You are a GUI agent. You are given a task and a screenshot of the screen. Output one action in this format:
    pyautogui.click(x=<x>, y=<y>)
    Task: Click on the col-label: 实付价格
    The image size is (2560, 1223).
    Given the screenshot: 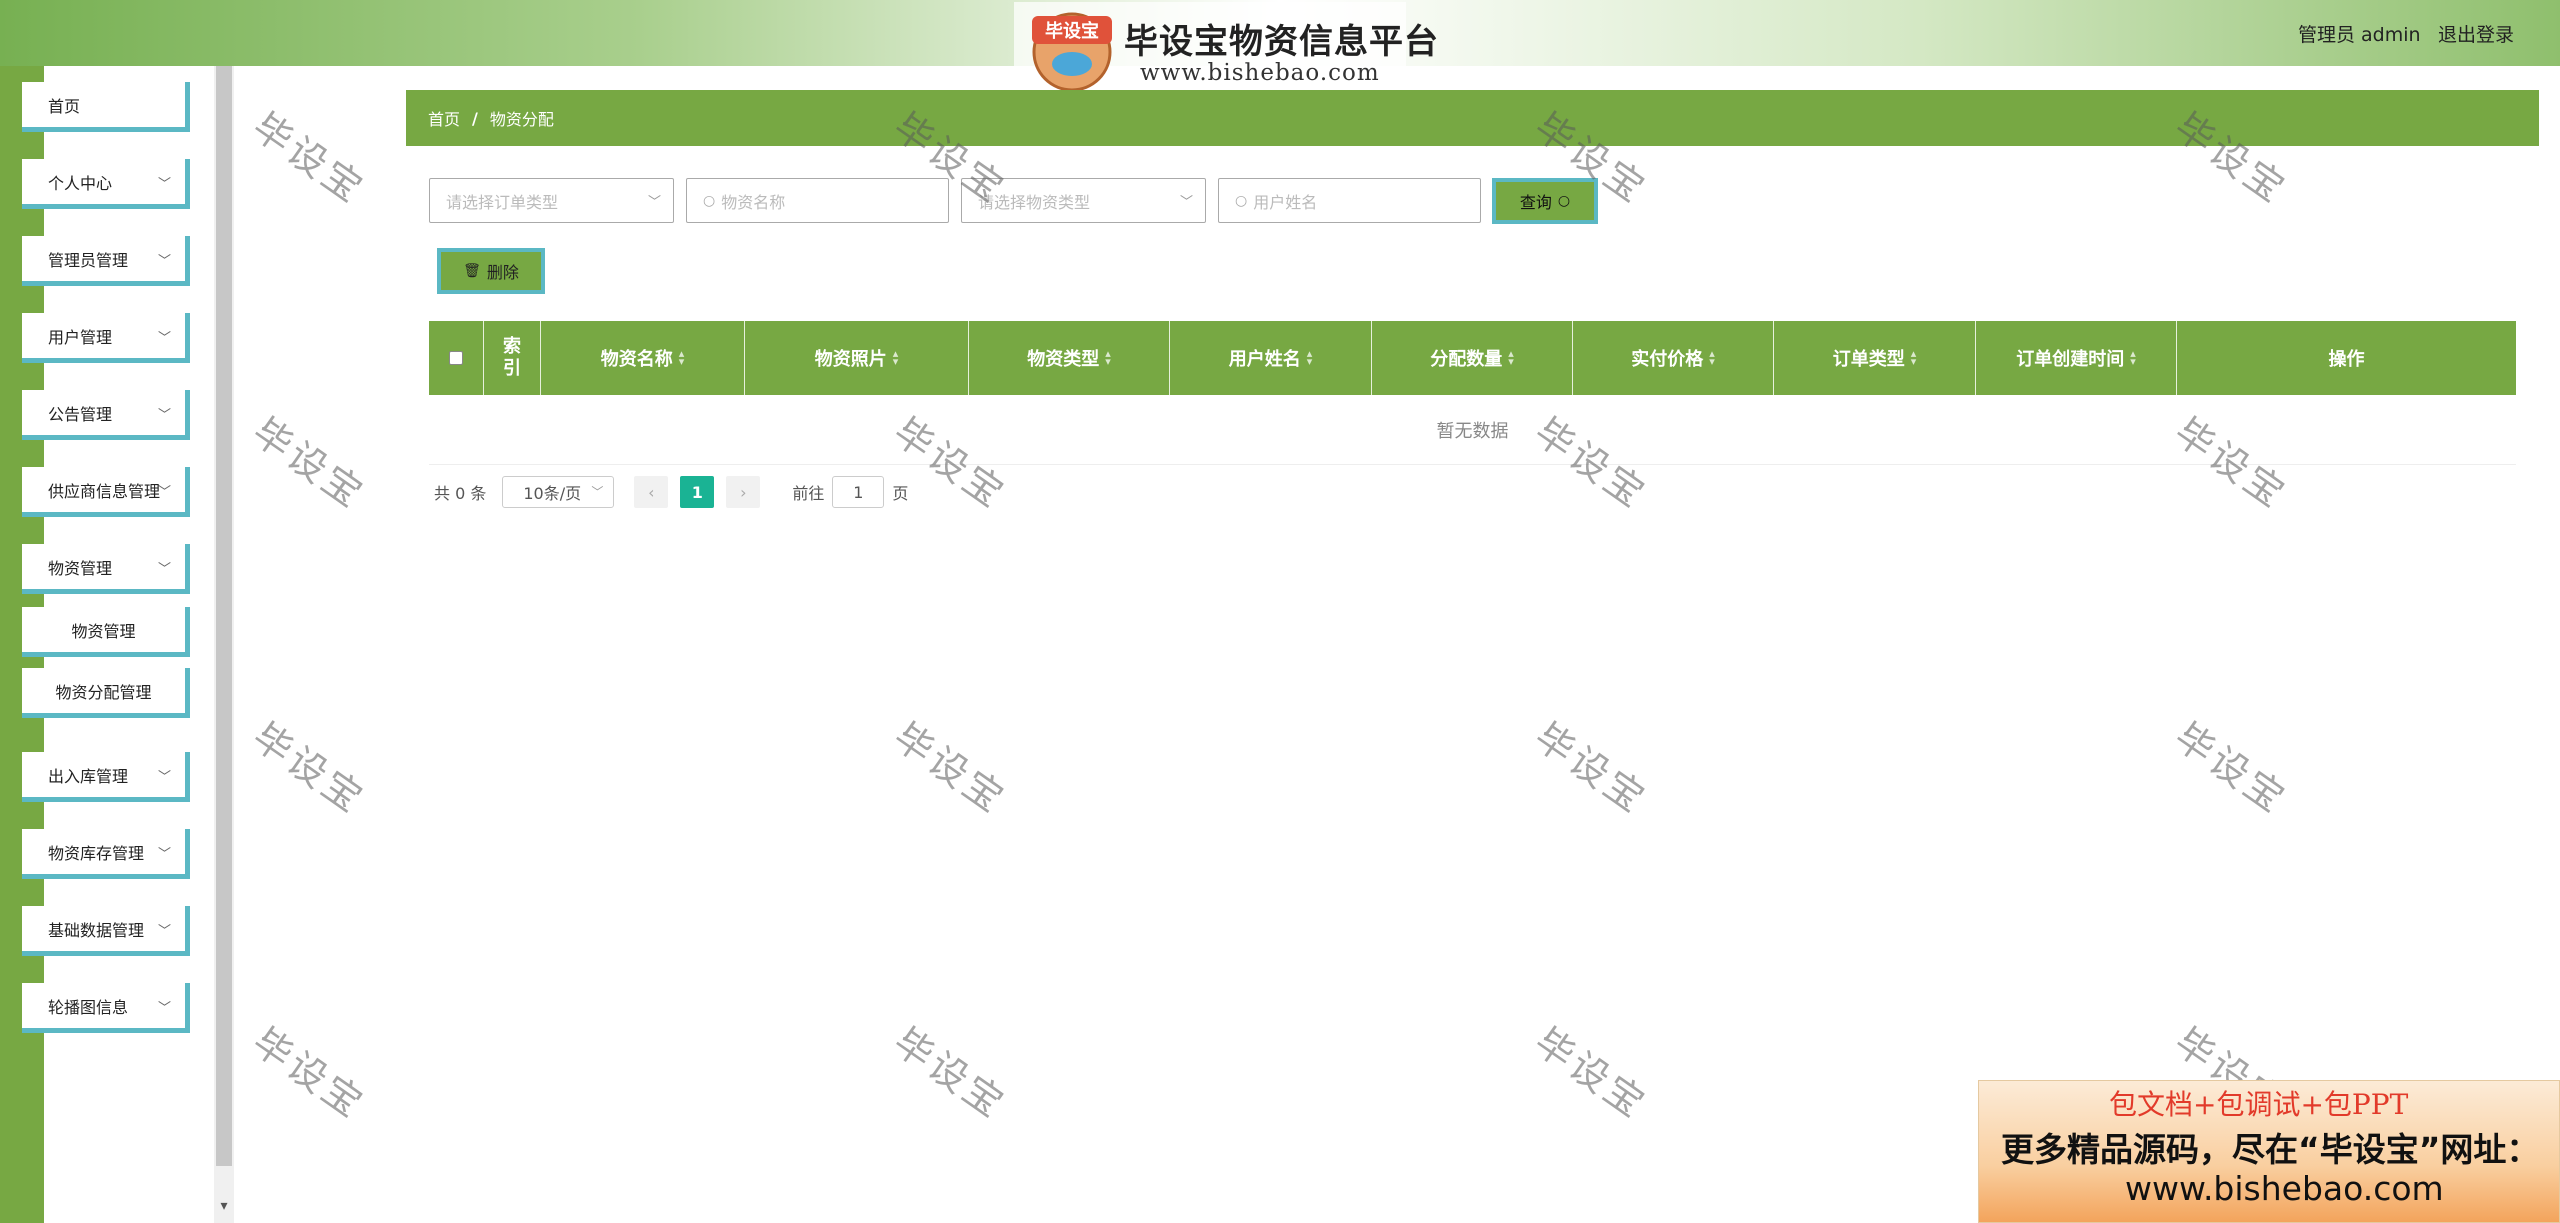 What is the action you would take?
    pyautogui.click(x=1667, y=359)
    